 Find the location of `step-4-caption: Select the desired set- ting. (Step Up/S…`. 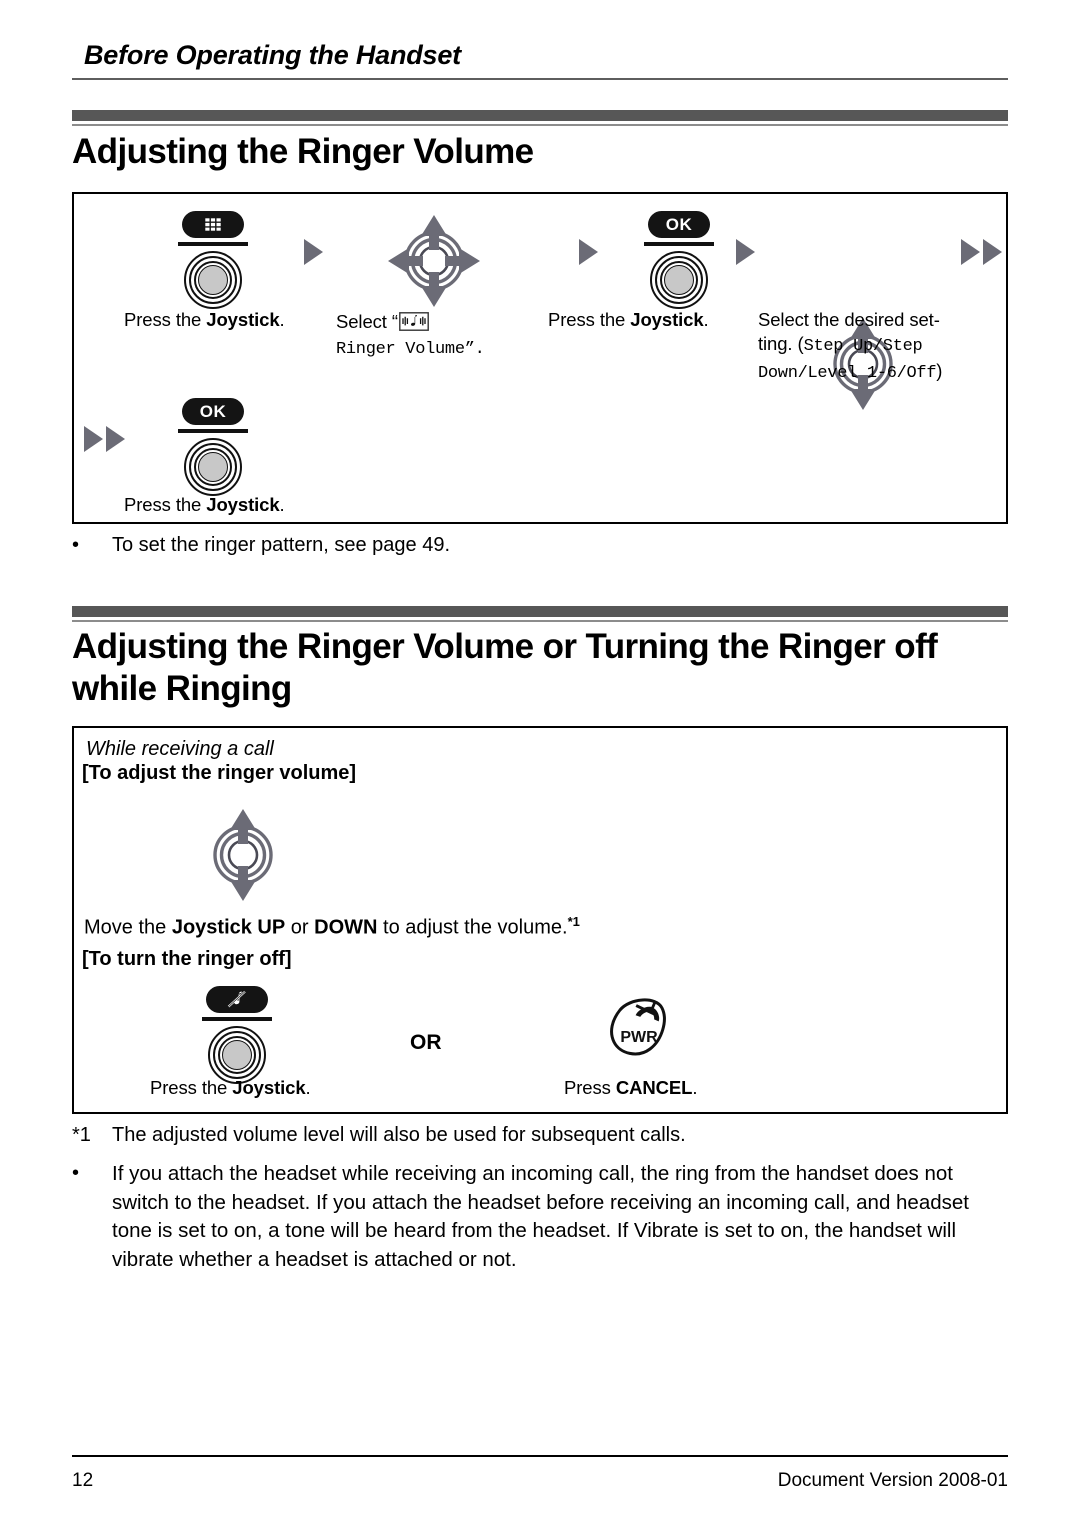

step-4-caption: Select the desired set- ting. (Step Up/S… is located at coordinates (870, 346).